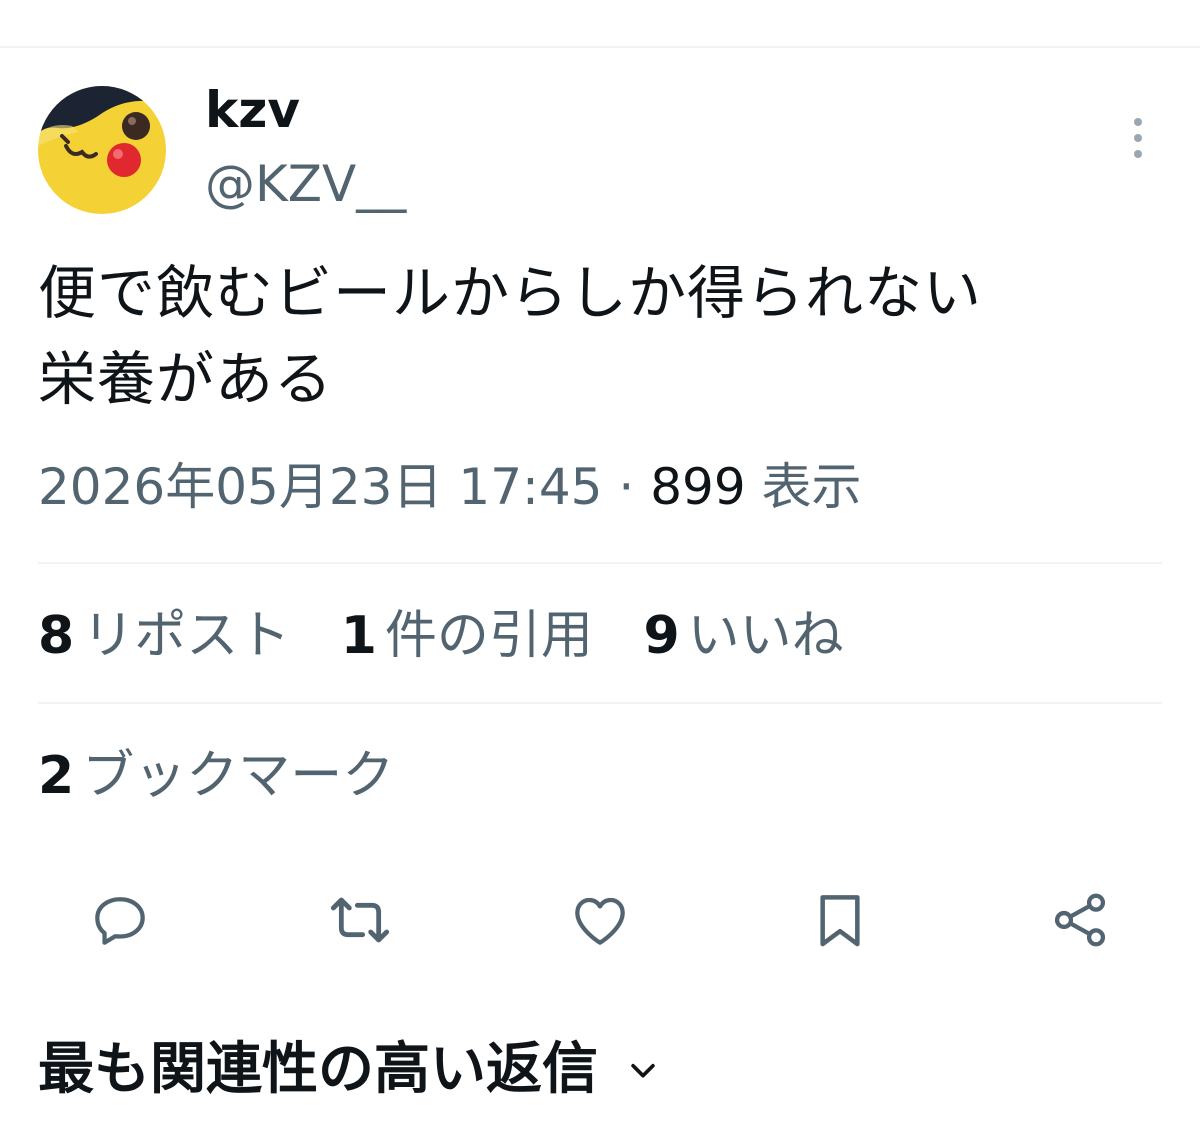 The image size is (1200, 1127). What do you see at coordinates (600, 47) in the screenshot?
I see `top-divider` at bounding box center [600, 47].